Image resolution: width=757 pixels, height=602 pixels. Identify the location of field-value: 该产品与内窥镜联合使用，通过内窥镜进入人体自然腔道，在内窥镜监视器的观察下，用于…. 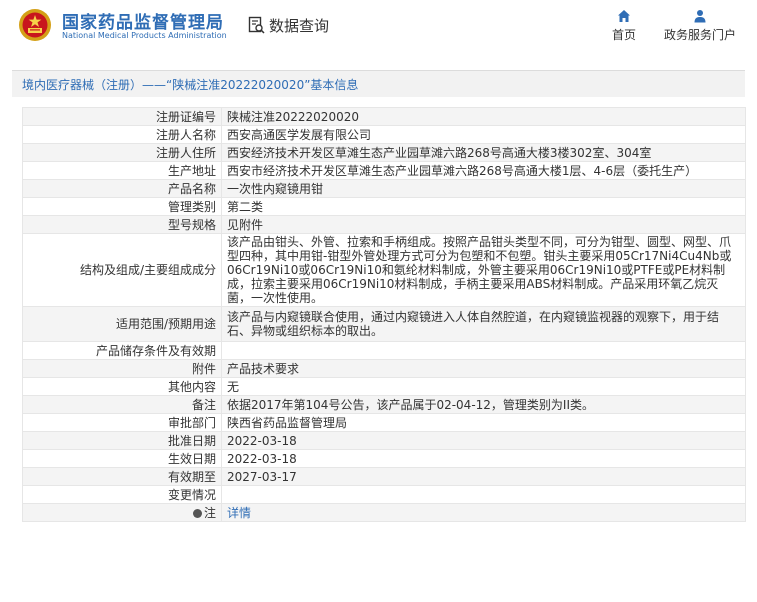
(483, 324).